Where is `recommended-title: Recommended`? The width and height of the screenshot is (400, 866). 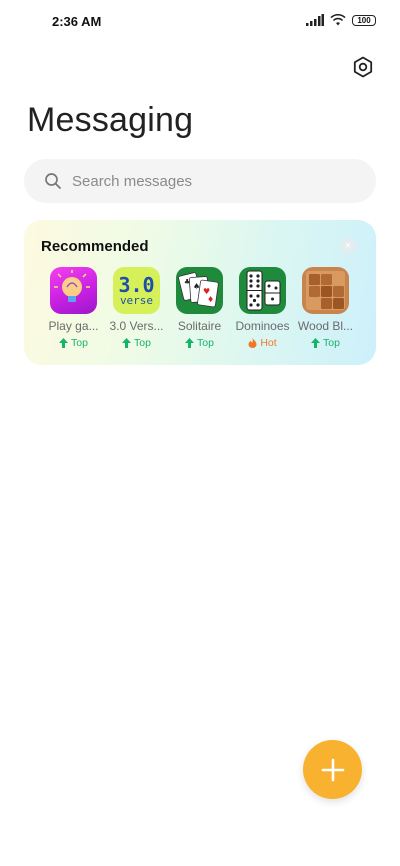 recommended-title: Recommended is located at coordinates (95, 246).